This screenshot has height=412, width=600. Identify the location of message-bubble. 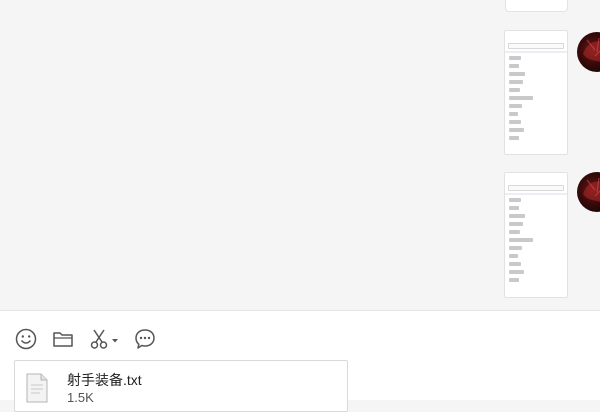
(536, 6).